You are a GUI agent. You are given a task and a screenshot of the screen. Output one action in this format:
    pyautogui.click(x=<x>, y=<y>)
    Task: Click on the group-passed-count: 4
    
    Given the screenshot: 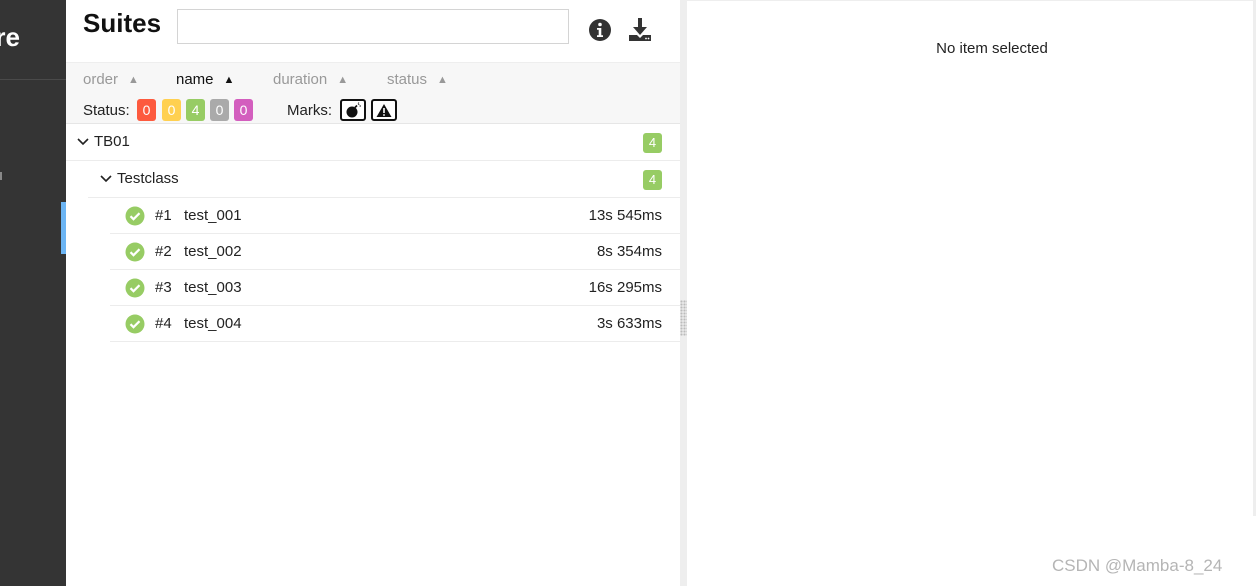 What is the action you would take?
    pyautogui.click(x=652, y=143)
    